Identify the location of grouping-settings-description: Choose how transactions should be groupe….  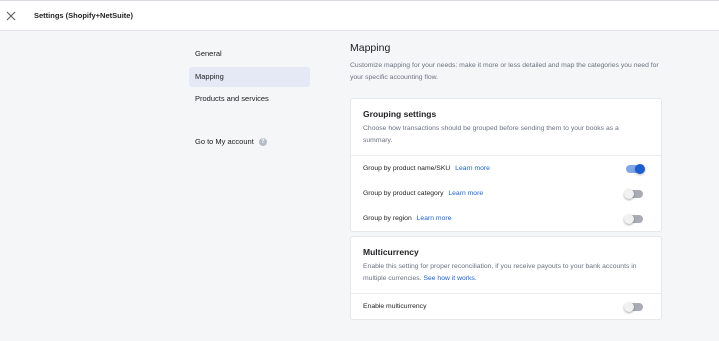
(491, 134).